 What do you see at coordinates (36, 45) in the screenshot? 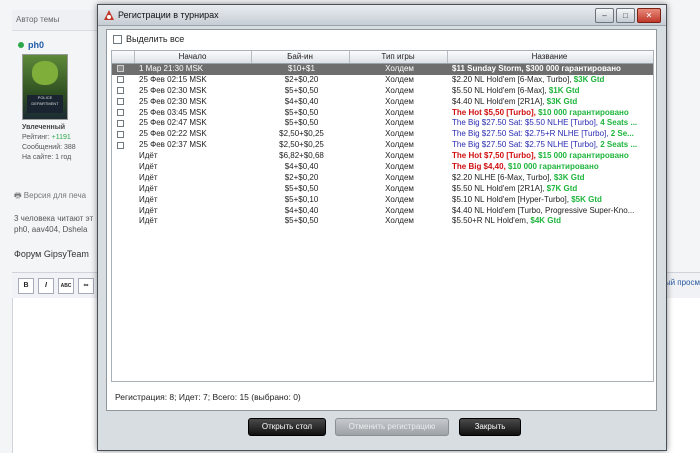
I see `forum-user-name-label: ph0` at bounding box center [36, 45].